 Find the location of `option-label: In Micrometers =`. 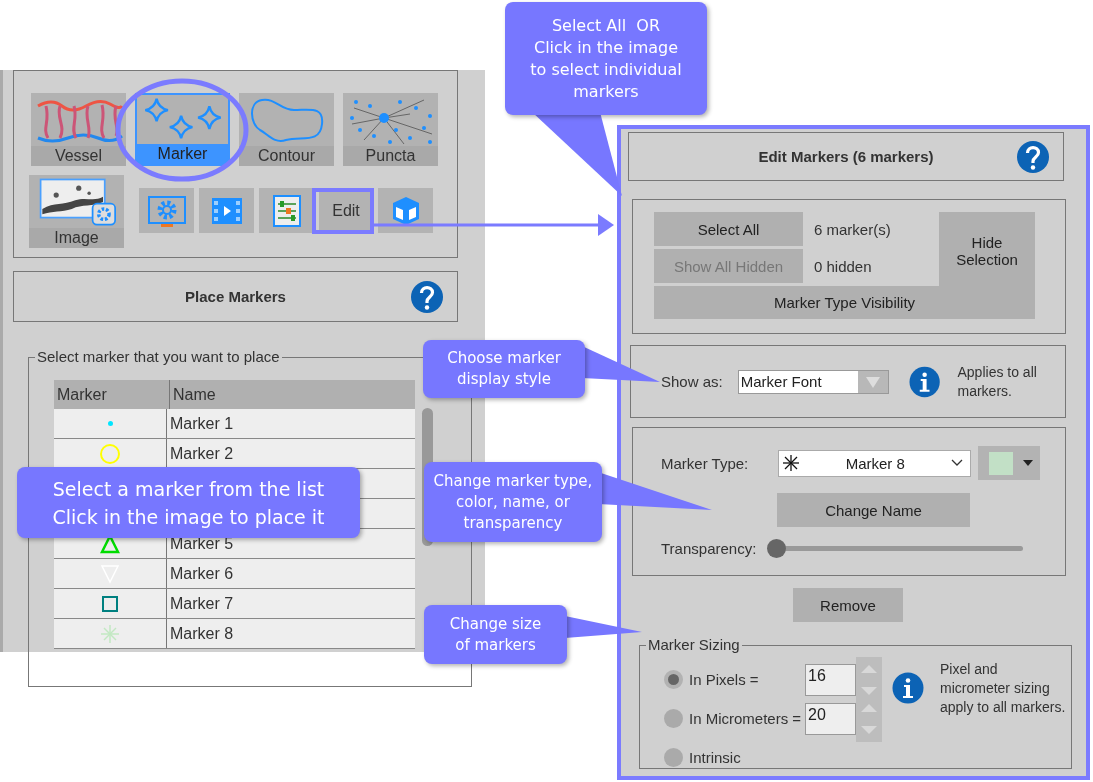

option-label: In Micrometers = is located at coordinates (745, 718).